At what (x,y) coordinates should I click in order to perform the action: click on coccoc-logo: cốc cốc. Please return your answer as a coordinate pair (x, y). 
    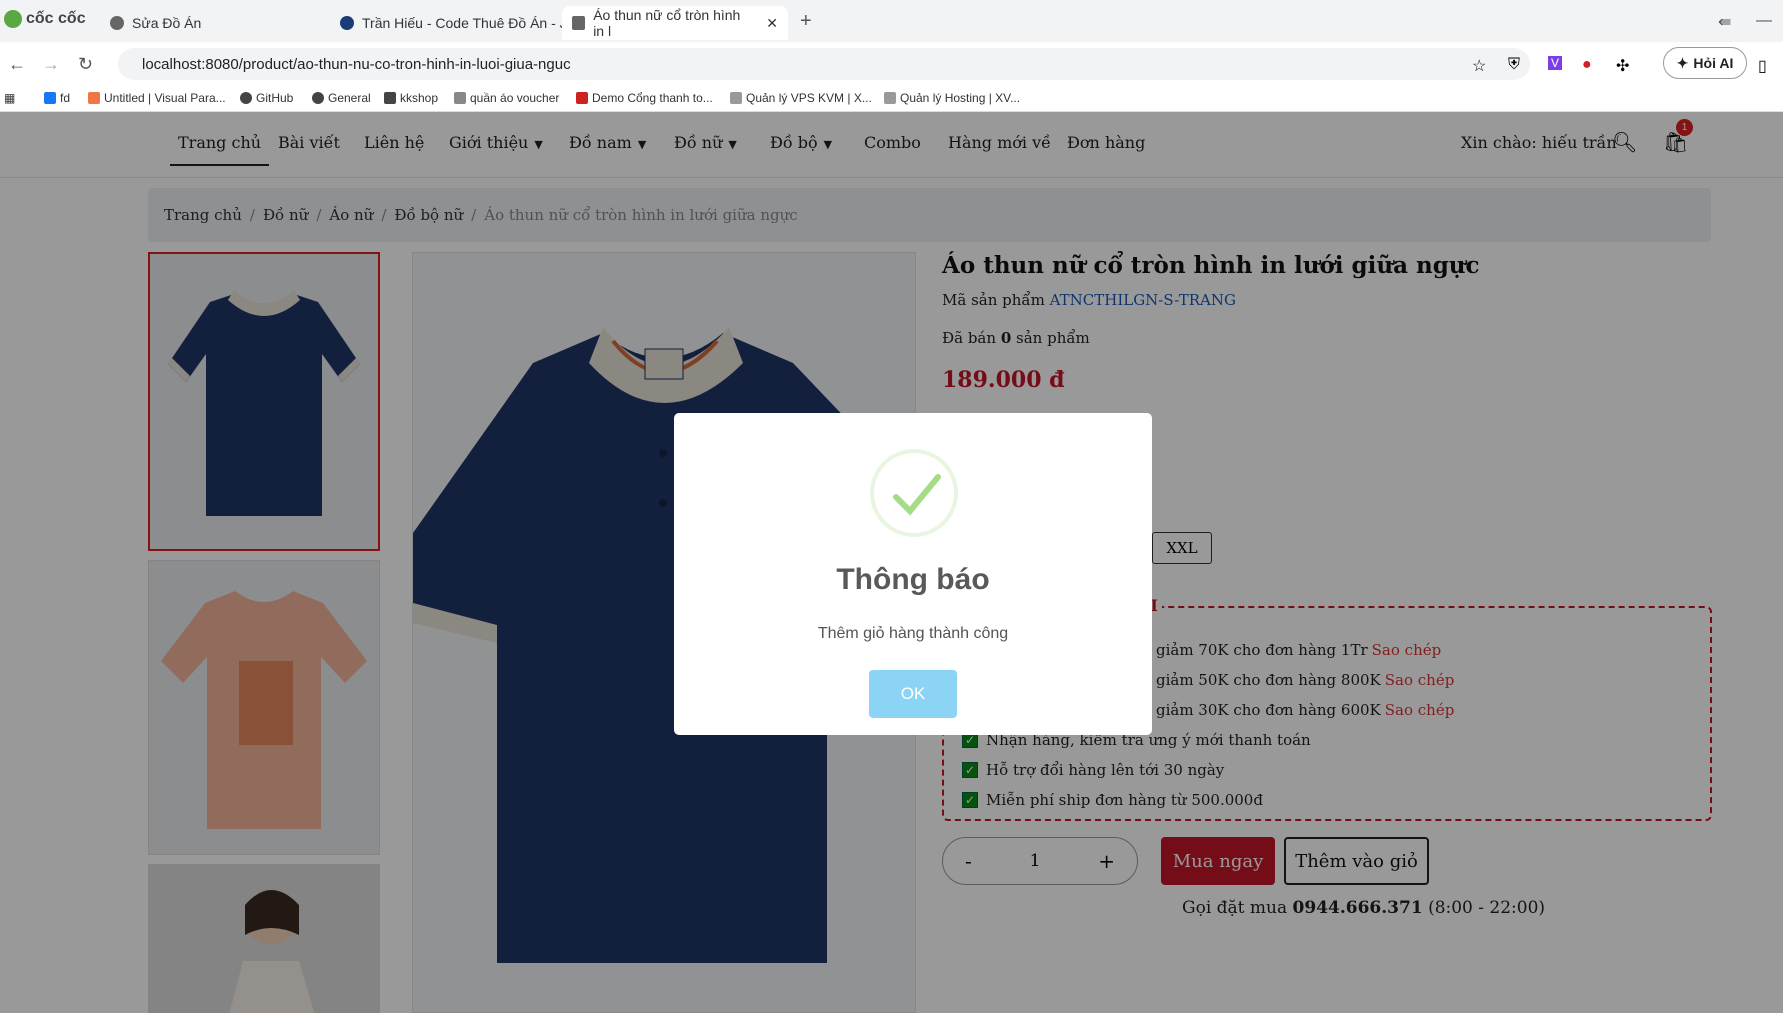
    Looking at the image, I should click on (45, 19).